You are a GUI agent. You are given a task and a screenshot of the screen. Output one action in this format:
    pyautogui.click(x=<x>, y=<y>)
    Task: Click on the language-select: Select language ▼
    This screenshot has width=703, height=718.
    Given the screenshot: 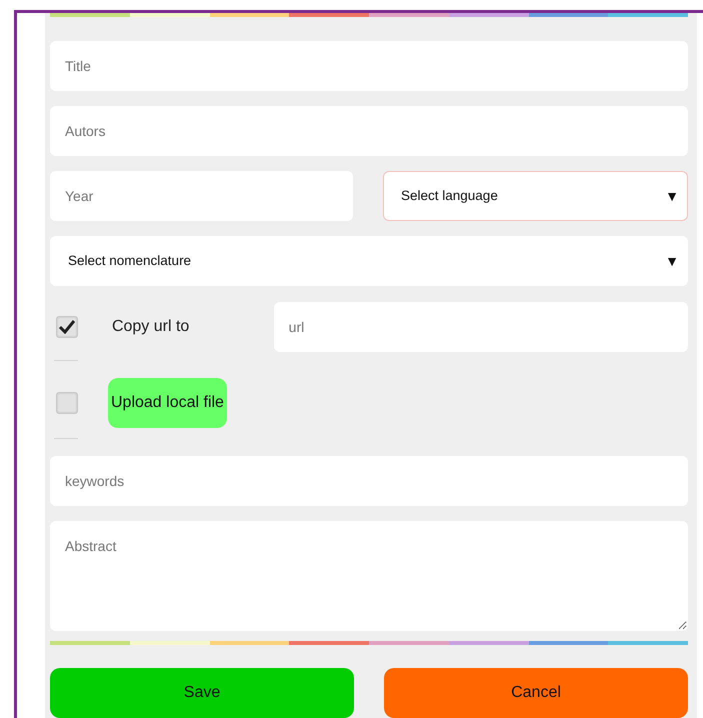 What is the action you would take?
    pyautogui.click(x=535, y=196)
    